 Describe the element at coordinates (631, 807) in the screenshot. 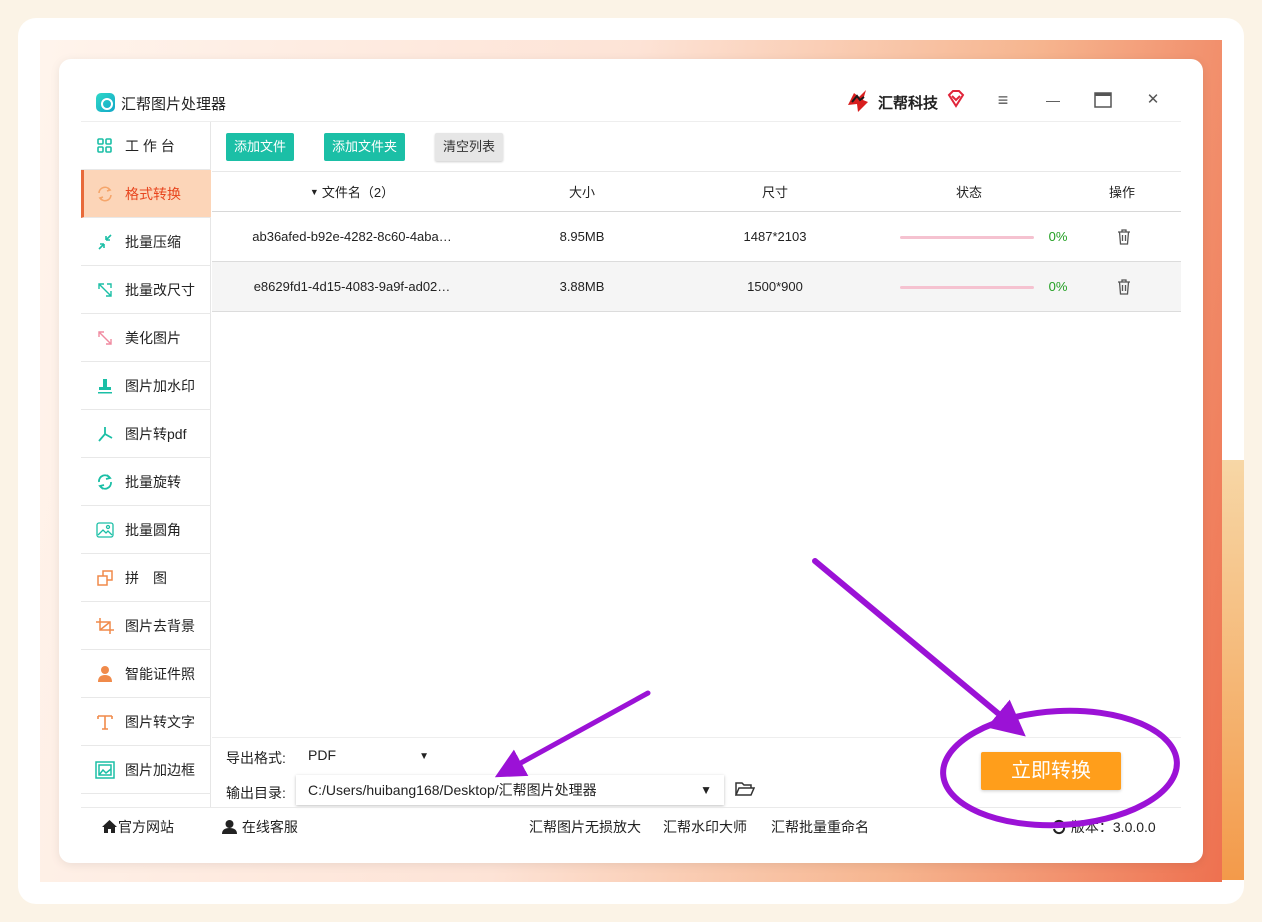

I see `status-divider` at that location.